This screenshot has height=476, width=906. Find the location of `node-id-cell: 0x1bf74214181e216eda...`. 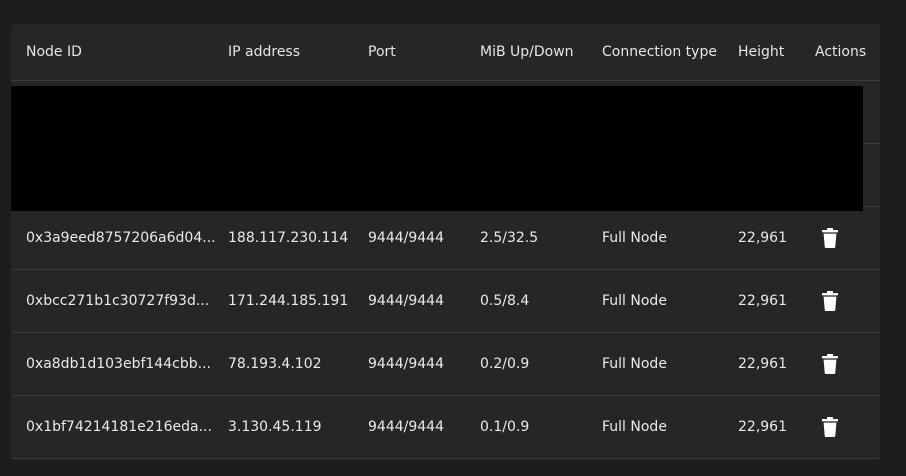

node-id-cell: 0x1bf74214181e216eda... is located at coordinates (119, 427).